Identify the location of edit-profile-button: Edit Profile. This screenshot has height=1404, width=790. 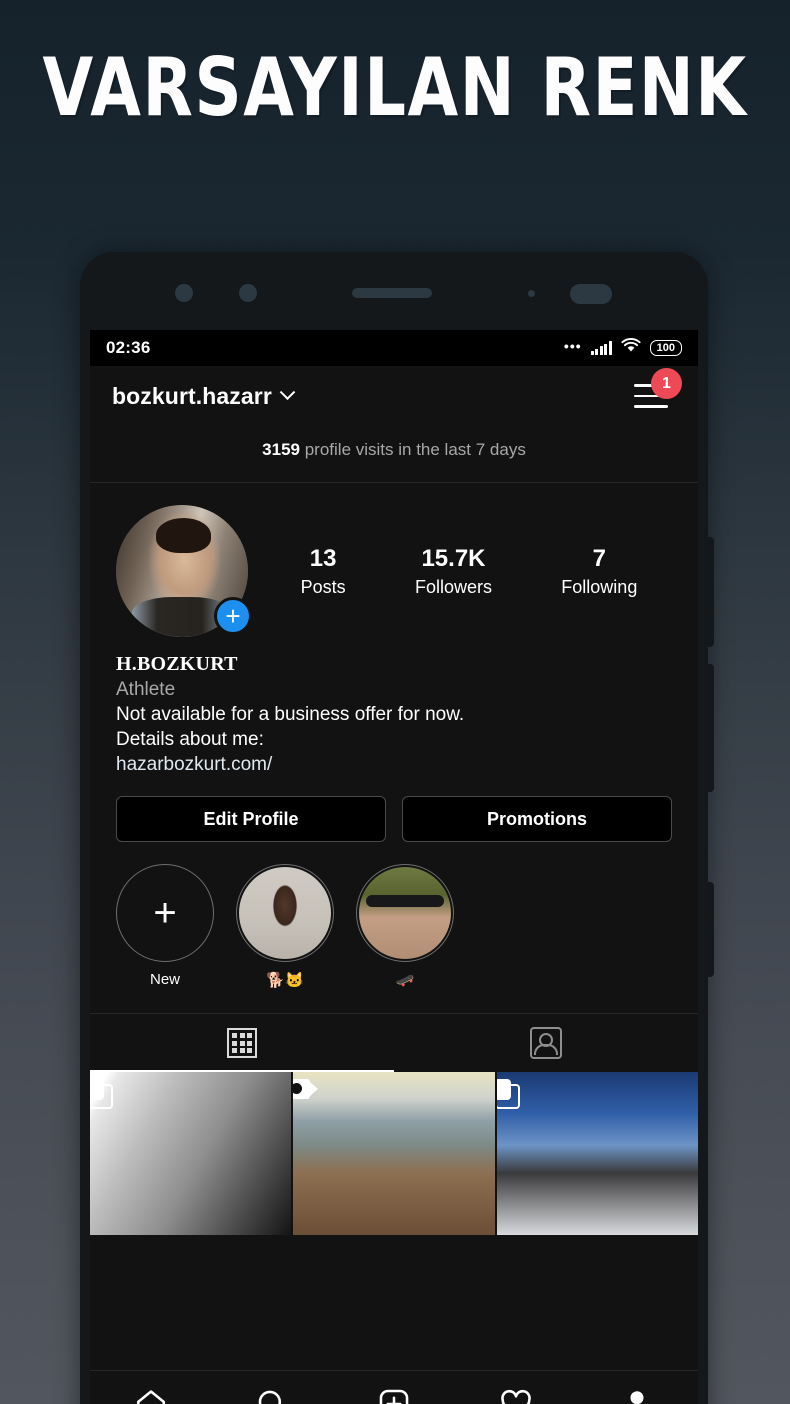
(251, 819).